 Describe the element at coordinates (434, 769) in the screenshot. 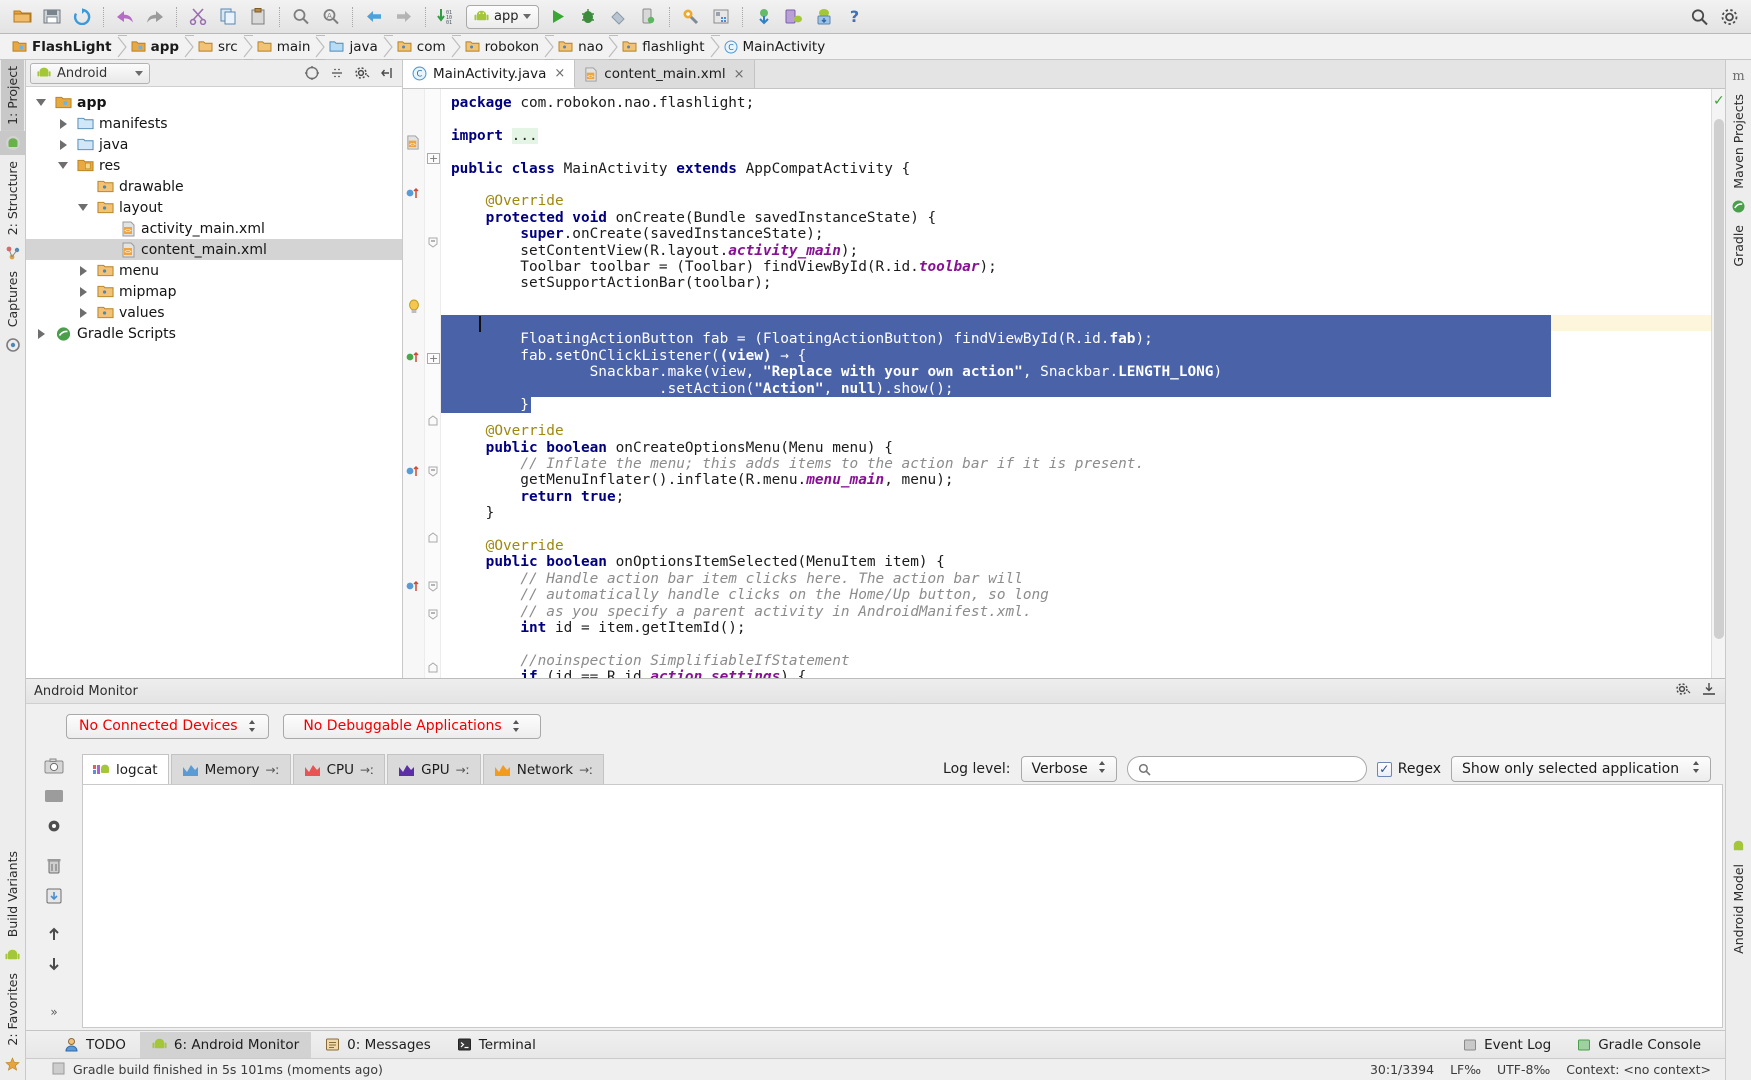

I see `tab-gpu: GPU →ː` at that location.